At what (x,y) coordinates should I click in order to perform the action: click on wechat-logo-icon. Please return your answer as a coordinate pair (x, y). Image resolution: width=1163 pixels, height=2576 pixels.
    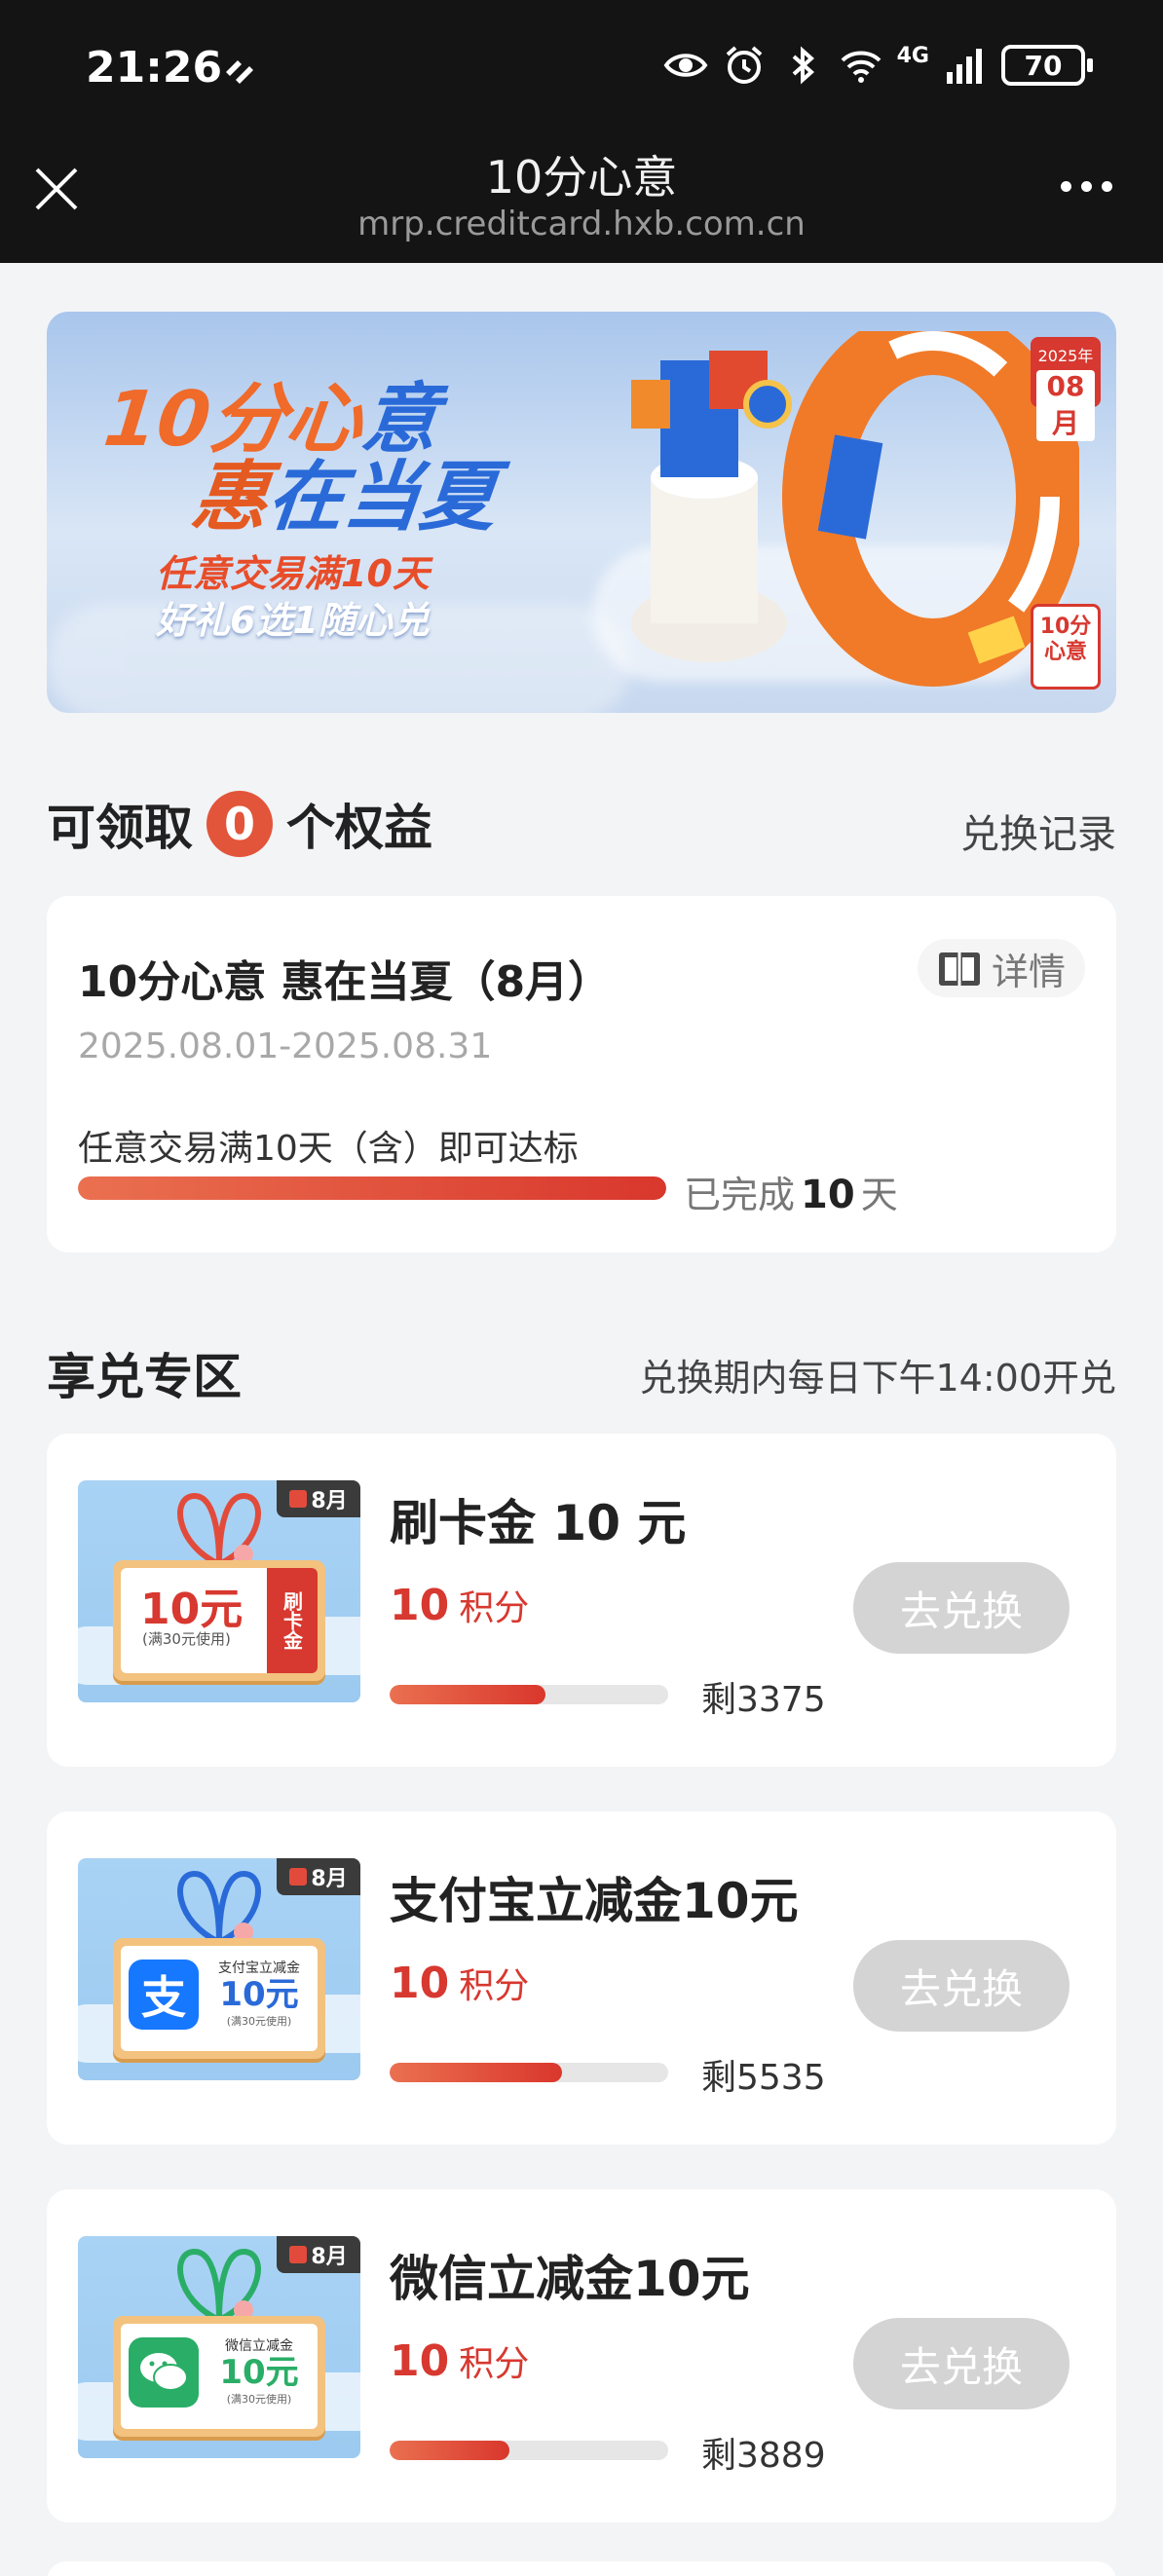
    Looking at the image, I should click on (164, 2372).